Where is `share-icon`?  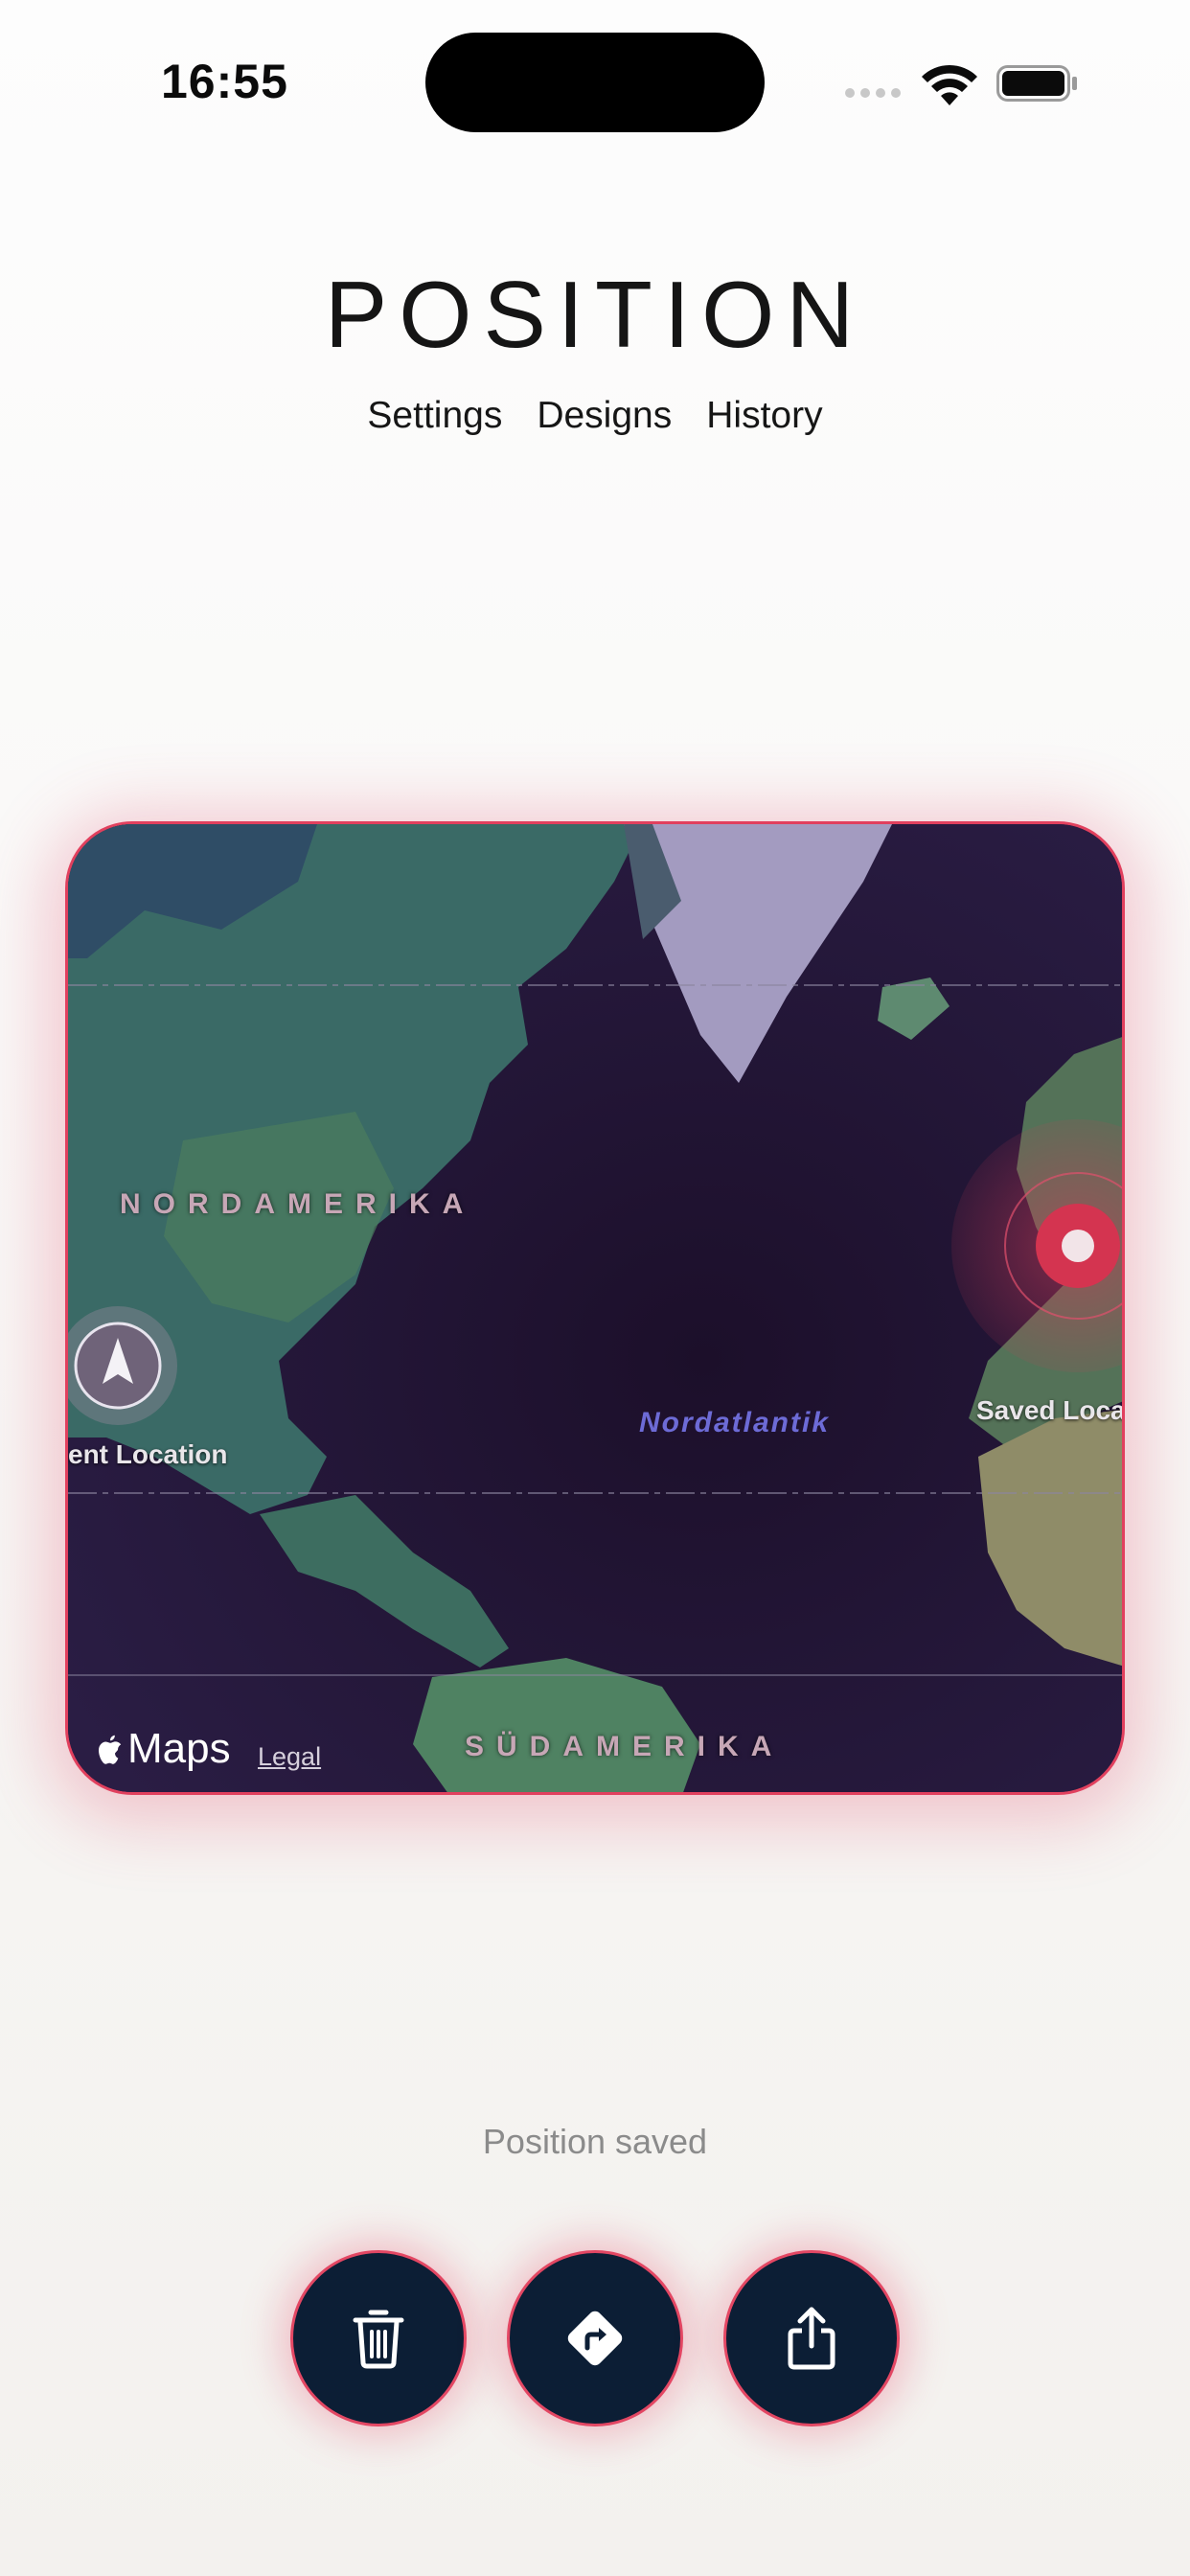
share-icon is located at coordinates (811, 2338).